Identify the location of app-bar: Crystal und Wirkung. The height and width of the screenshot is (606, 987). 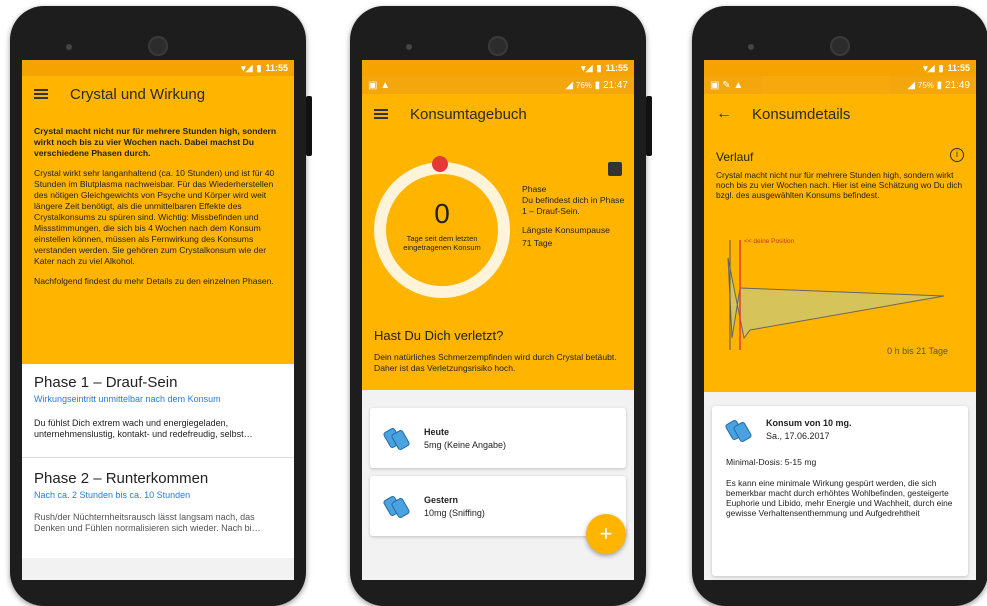
(158, 94).